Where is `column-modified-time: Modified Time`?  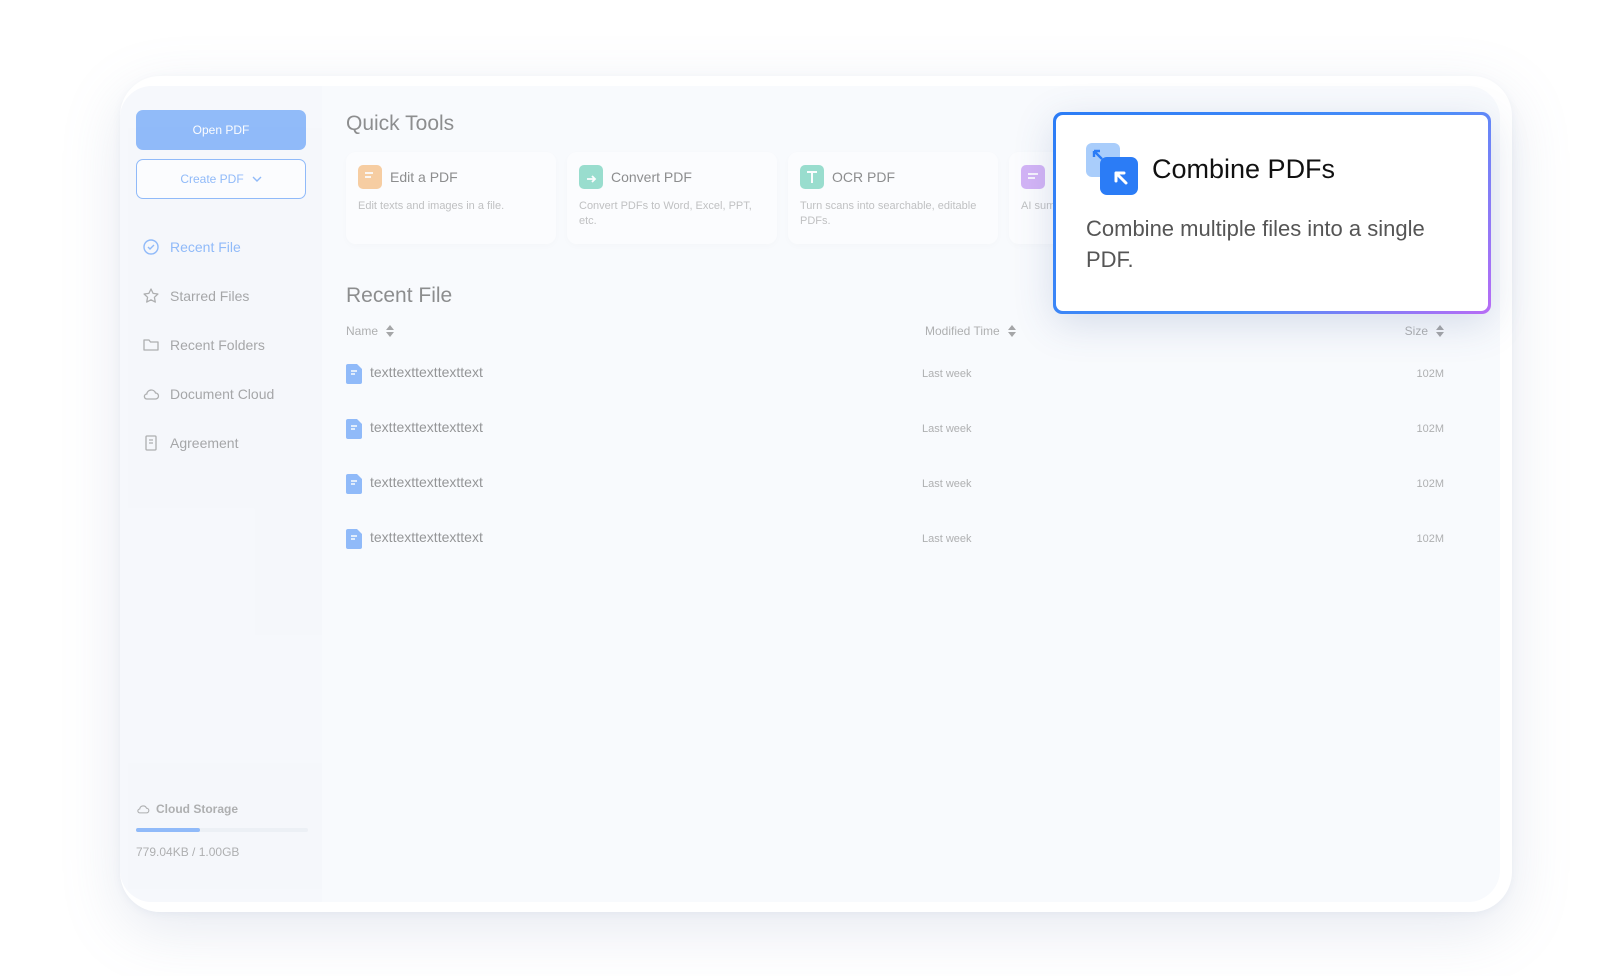 column-modified-time: Modified Time is located at coordinates (970, 331).